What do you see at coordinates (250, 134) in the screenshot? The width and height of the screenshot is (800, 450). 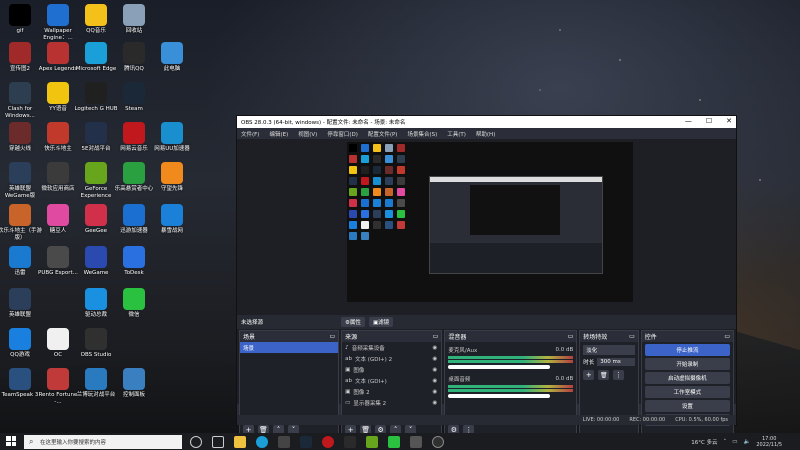 I see `menu-file: 文件(F)` at bounding box center [250, 134].